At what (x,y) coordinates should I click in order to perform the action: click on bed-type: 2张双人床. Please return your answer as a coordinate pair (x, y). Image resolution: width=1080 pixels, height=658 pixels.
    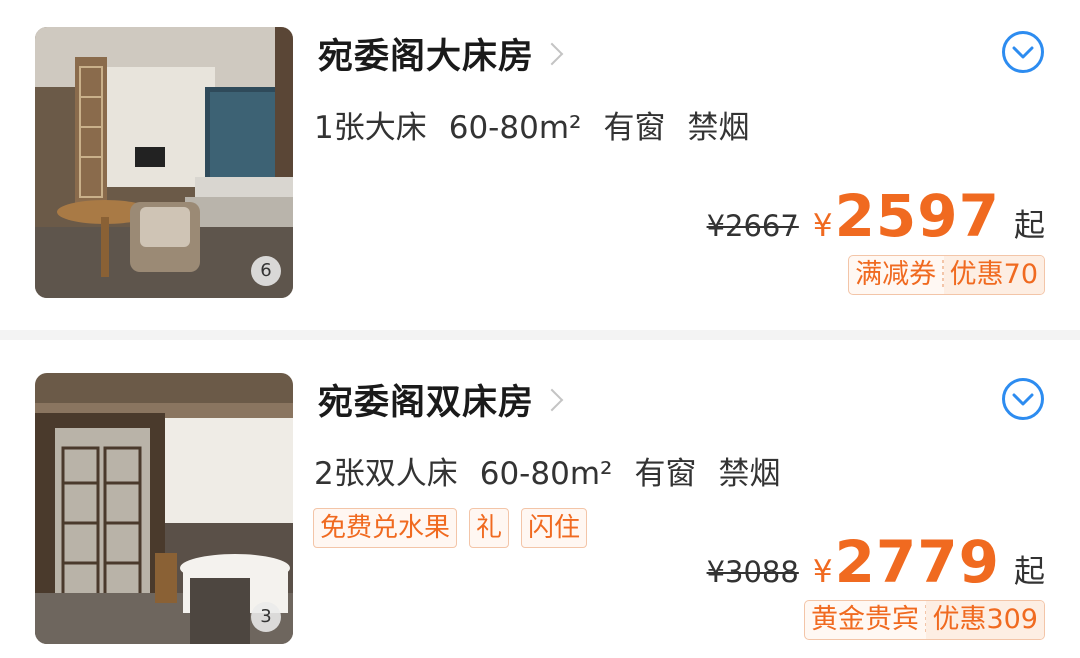
    Looking at the image, I should click on (386, 474).